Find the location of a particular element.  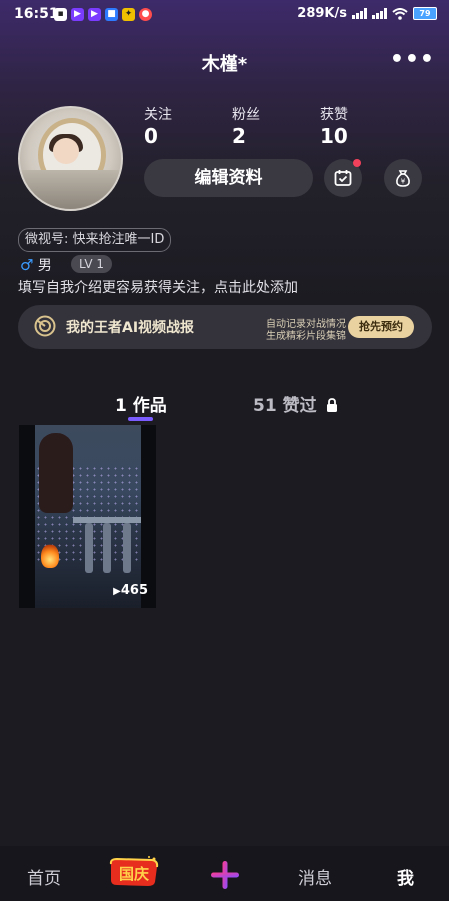

male-icon: ♂ is located at coordinates (27, 265).